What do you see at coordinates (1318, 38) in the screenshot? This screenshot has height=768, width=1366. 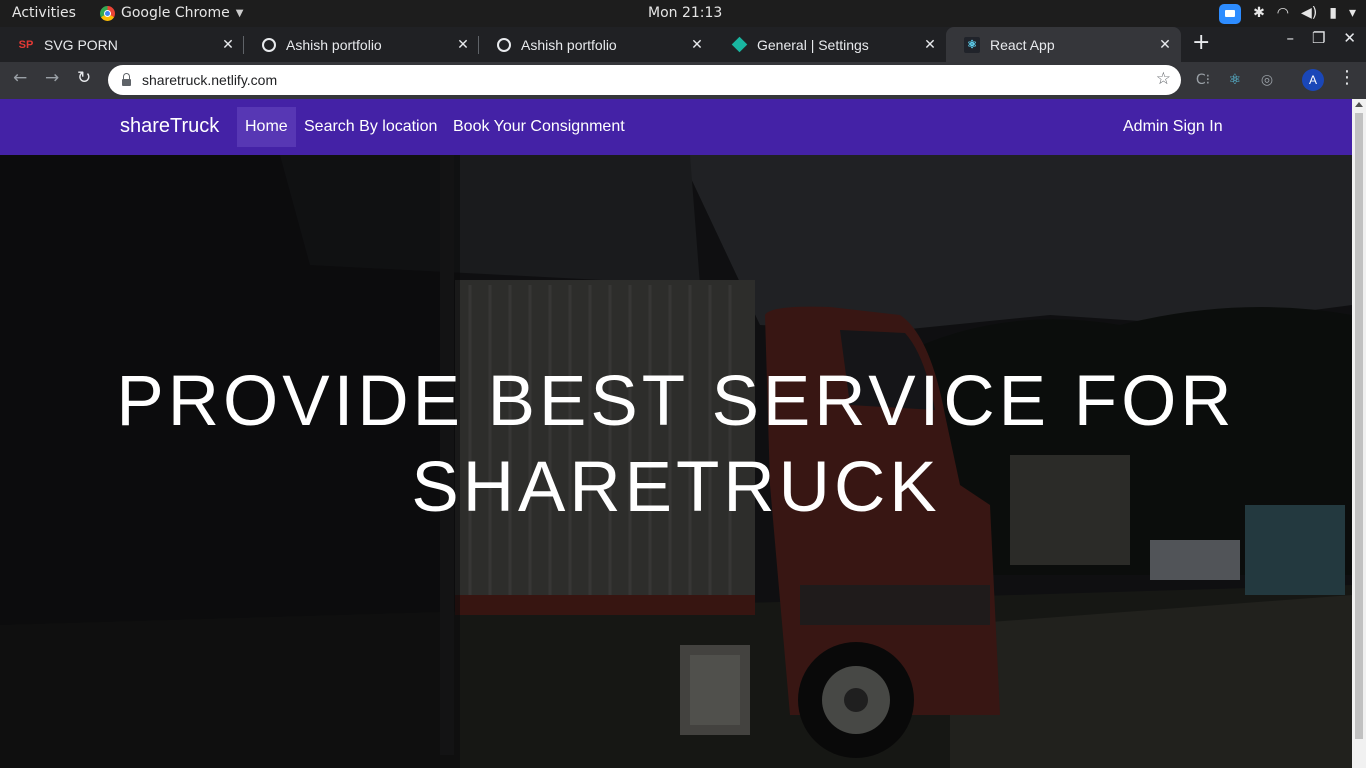 I see `restore-icon: ❐` at bounding box center [1318, 38].